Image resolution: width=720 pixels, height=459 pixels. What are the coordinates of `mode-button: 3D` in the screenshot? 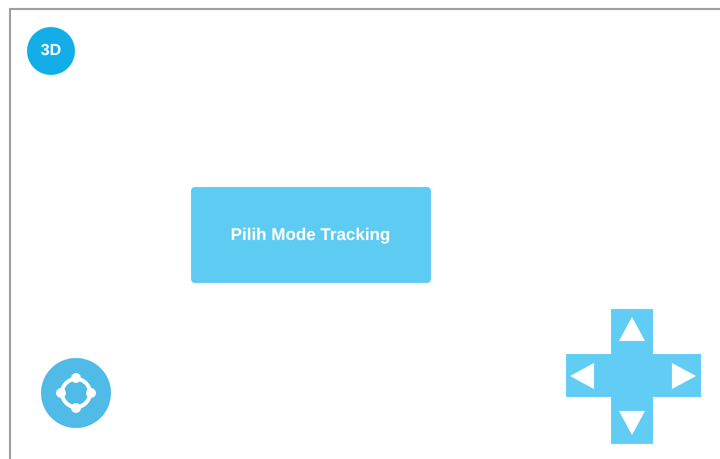 It's located at (51, 51).